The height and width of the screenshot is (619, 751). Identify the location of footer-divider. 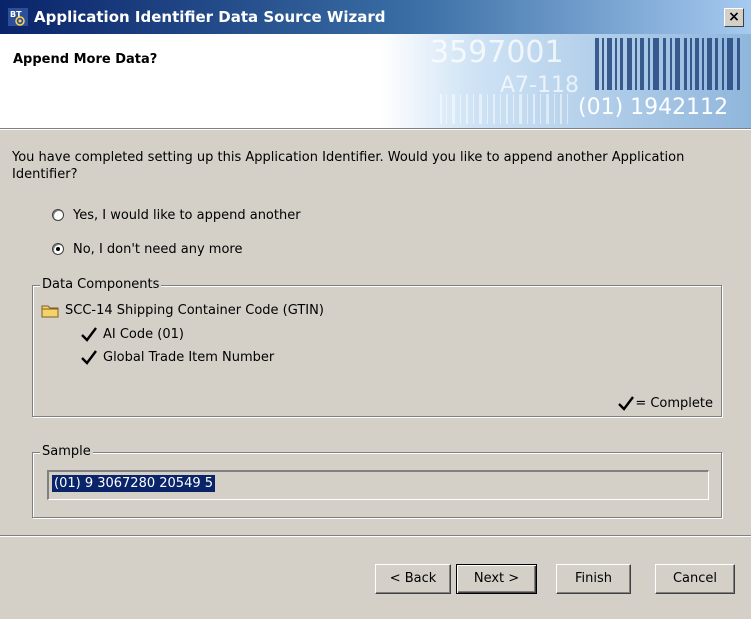
(375, 536).